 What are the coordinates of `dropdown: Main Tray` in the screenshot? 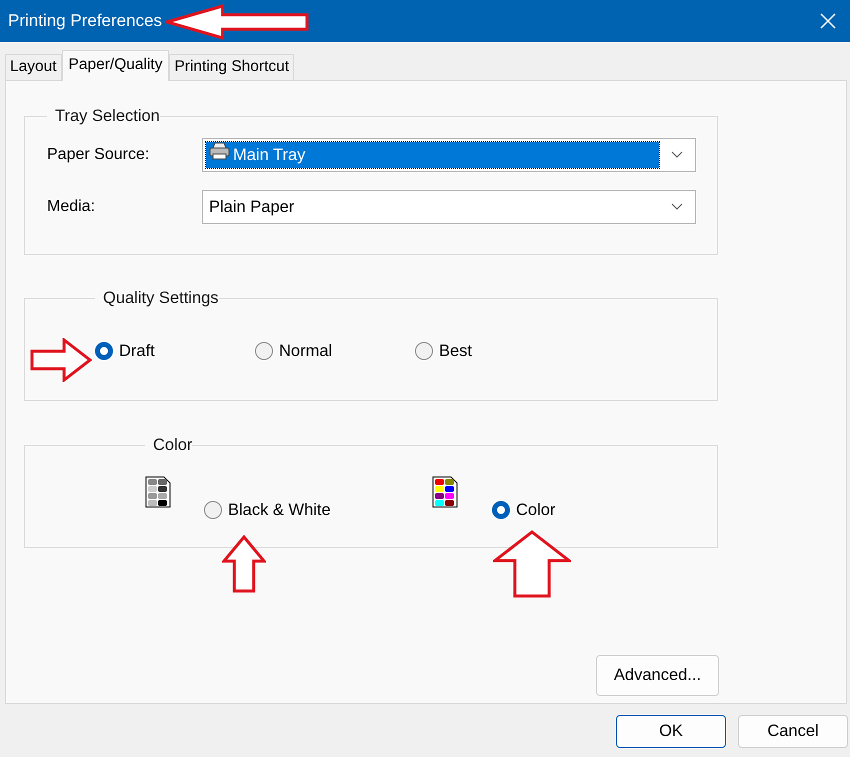 It's located at (449, 155).